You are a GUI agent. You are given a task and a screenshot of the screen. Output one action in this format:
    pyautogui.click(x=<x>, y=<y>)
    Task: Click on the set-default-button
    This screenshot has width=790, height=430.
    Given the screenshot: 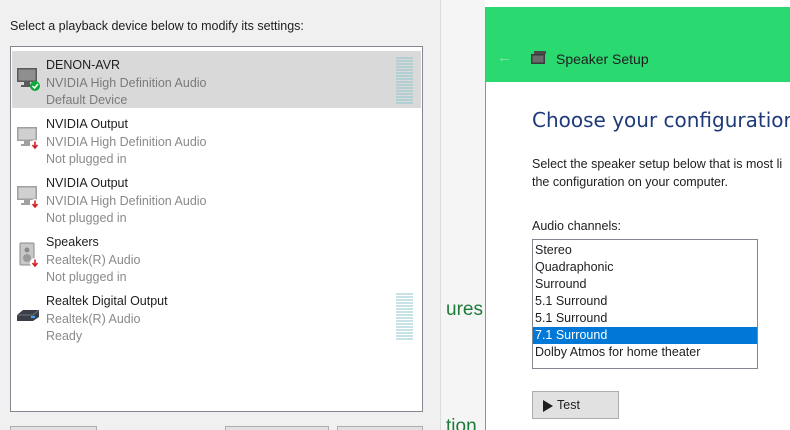 What is the action you would take?
    pyautogui.click(x=277, y=428)
    